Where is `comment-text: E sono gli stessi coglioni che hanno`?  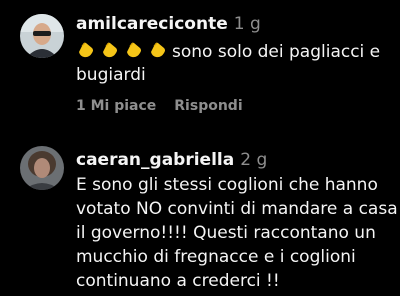 comment-text: E sono gli stessi coglioni che hanno is located at coordinates (227, 185).